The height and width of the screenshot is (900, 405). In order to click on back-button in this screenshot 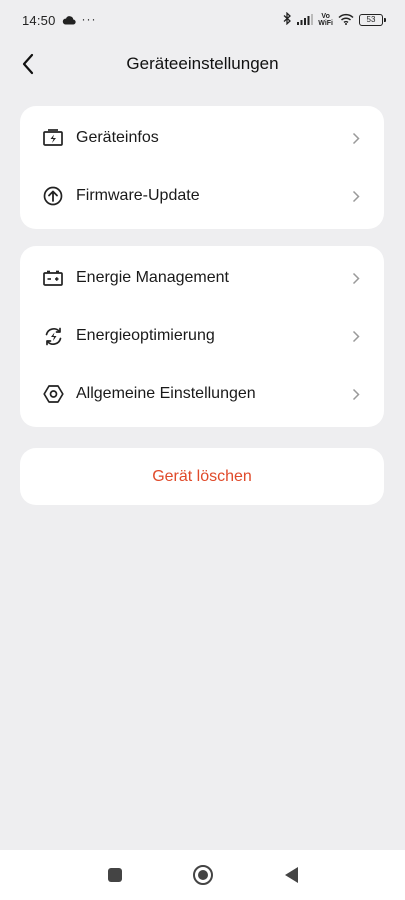, I will do `click(28, 64)`.